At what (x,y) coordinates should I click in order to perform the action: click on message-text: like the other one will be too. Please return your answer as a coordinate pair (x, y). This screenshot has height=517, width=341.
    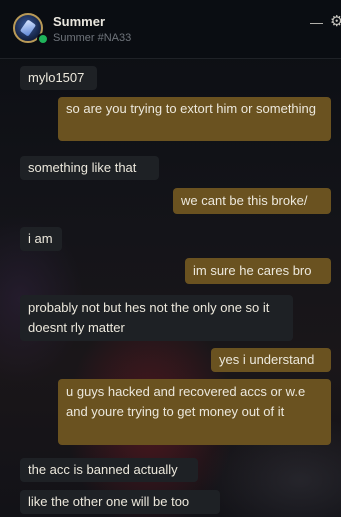
    Looking at the image, I should click on (109, 501).